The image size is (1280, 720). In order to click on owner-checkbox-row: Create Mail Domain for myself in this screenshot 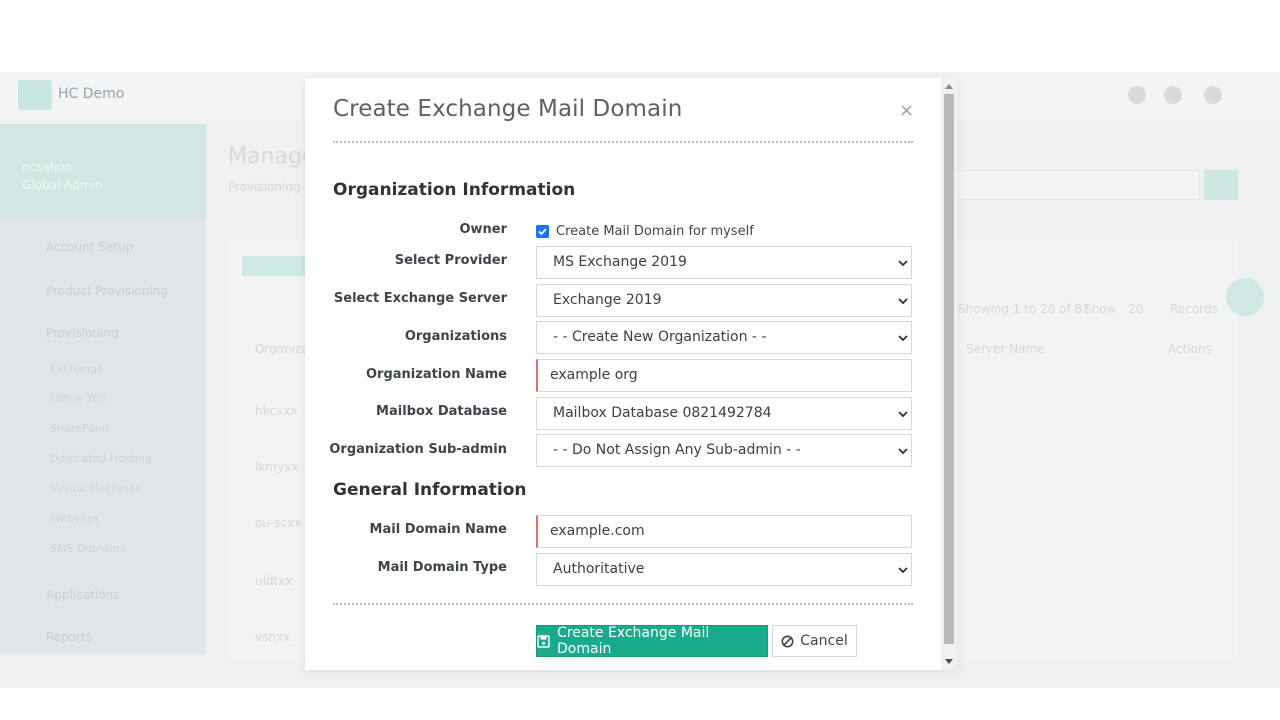, I will do `click(645, 231)`.